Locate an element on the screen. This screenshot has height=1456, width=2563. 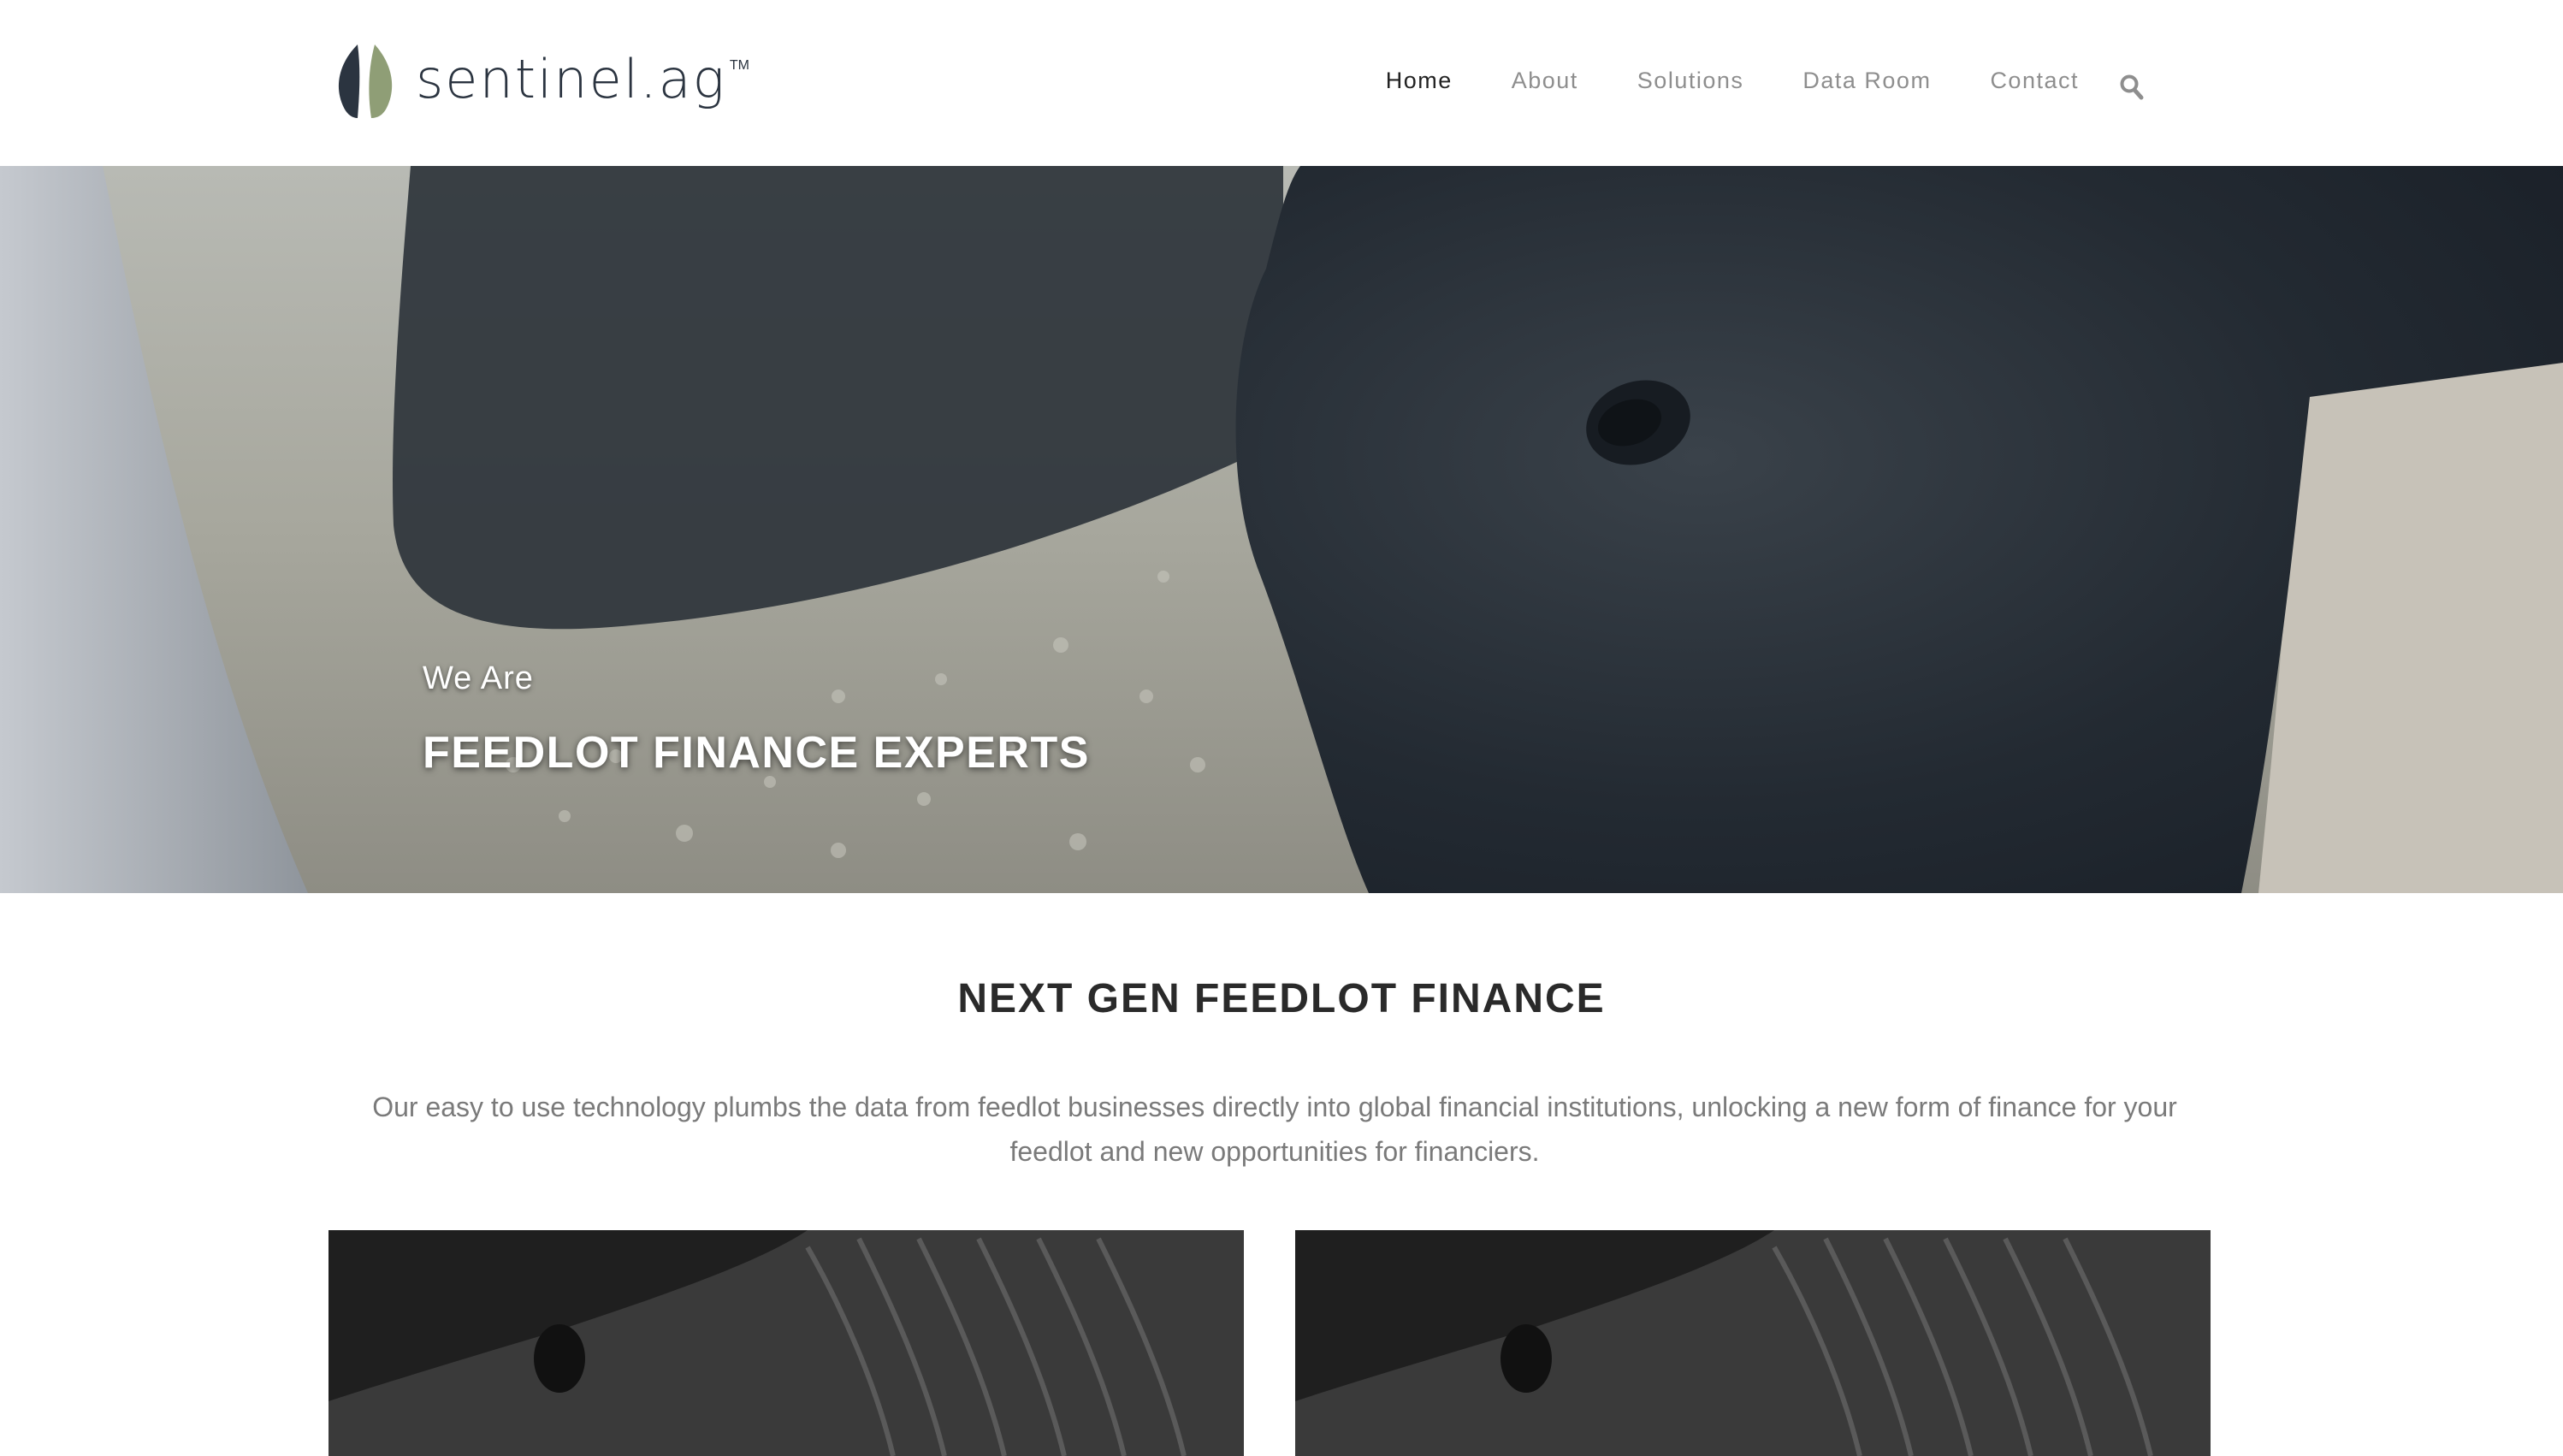
trademark-symbol: TM is located at coordinates (739, 66).